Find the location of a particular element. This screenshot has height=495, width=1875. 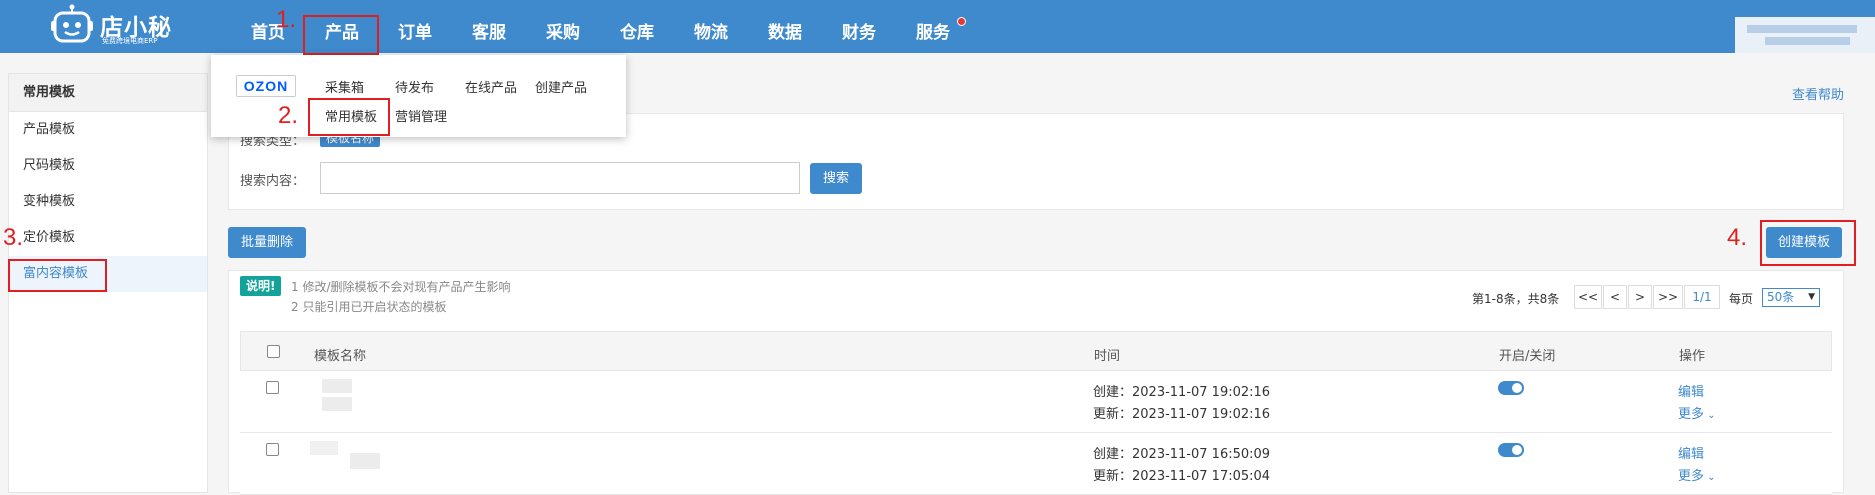

per-page-select: 50条 ▼ is located at coordinates (1791, 297).